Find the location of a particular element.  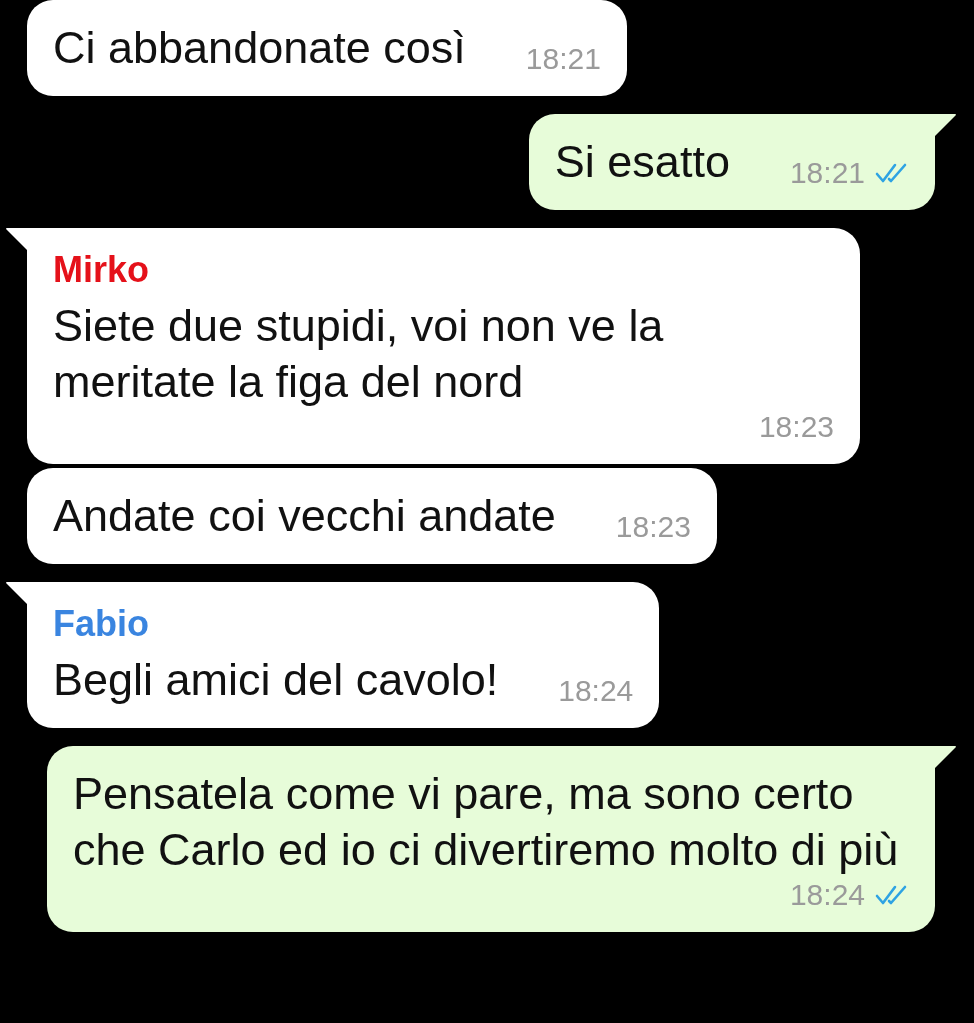

message-text: Siete due stupidi, voi non ve la meritate la figa del nord is located at coordinates (359, 354).